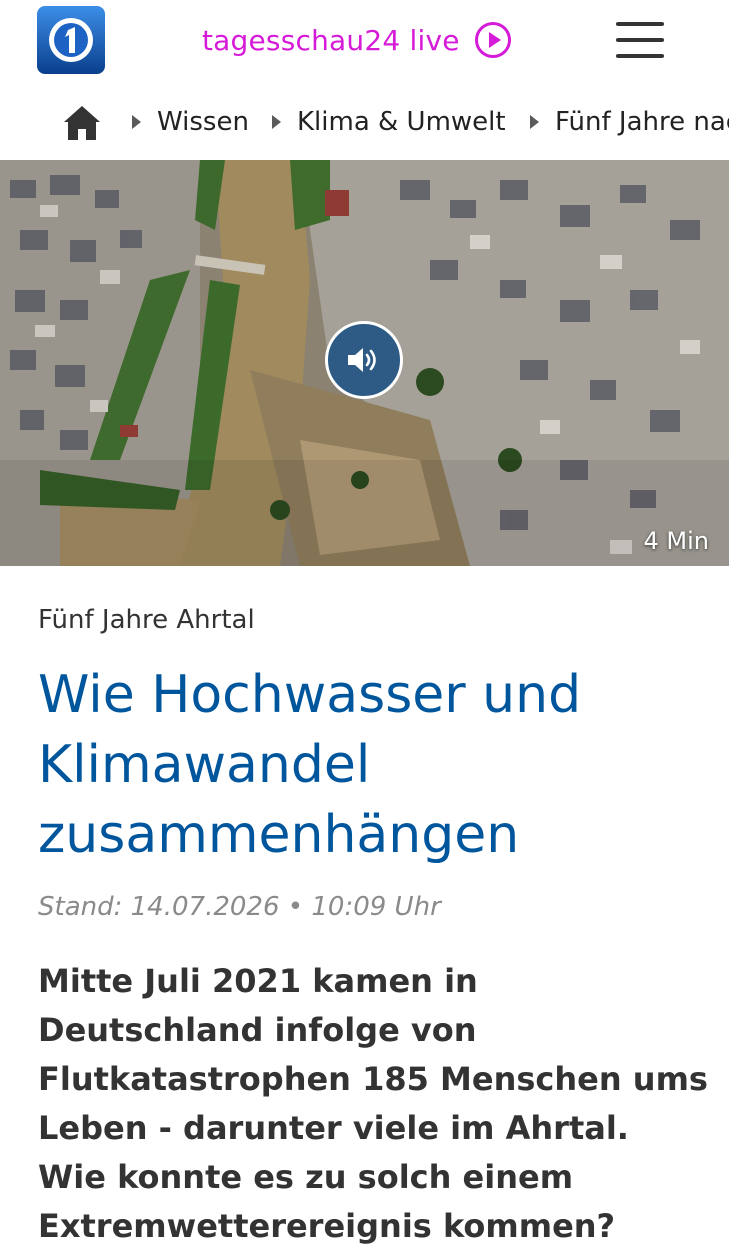 The image size is (729, 1251). I want to click on breadcrumb: Wissen Klima & Umwelt Fünf Jahre nac, so click(364, 120).